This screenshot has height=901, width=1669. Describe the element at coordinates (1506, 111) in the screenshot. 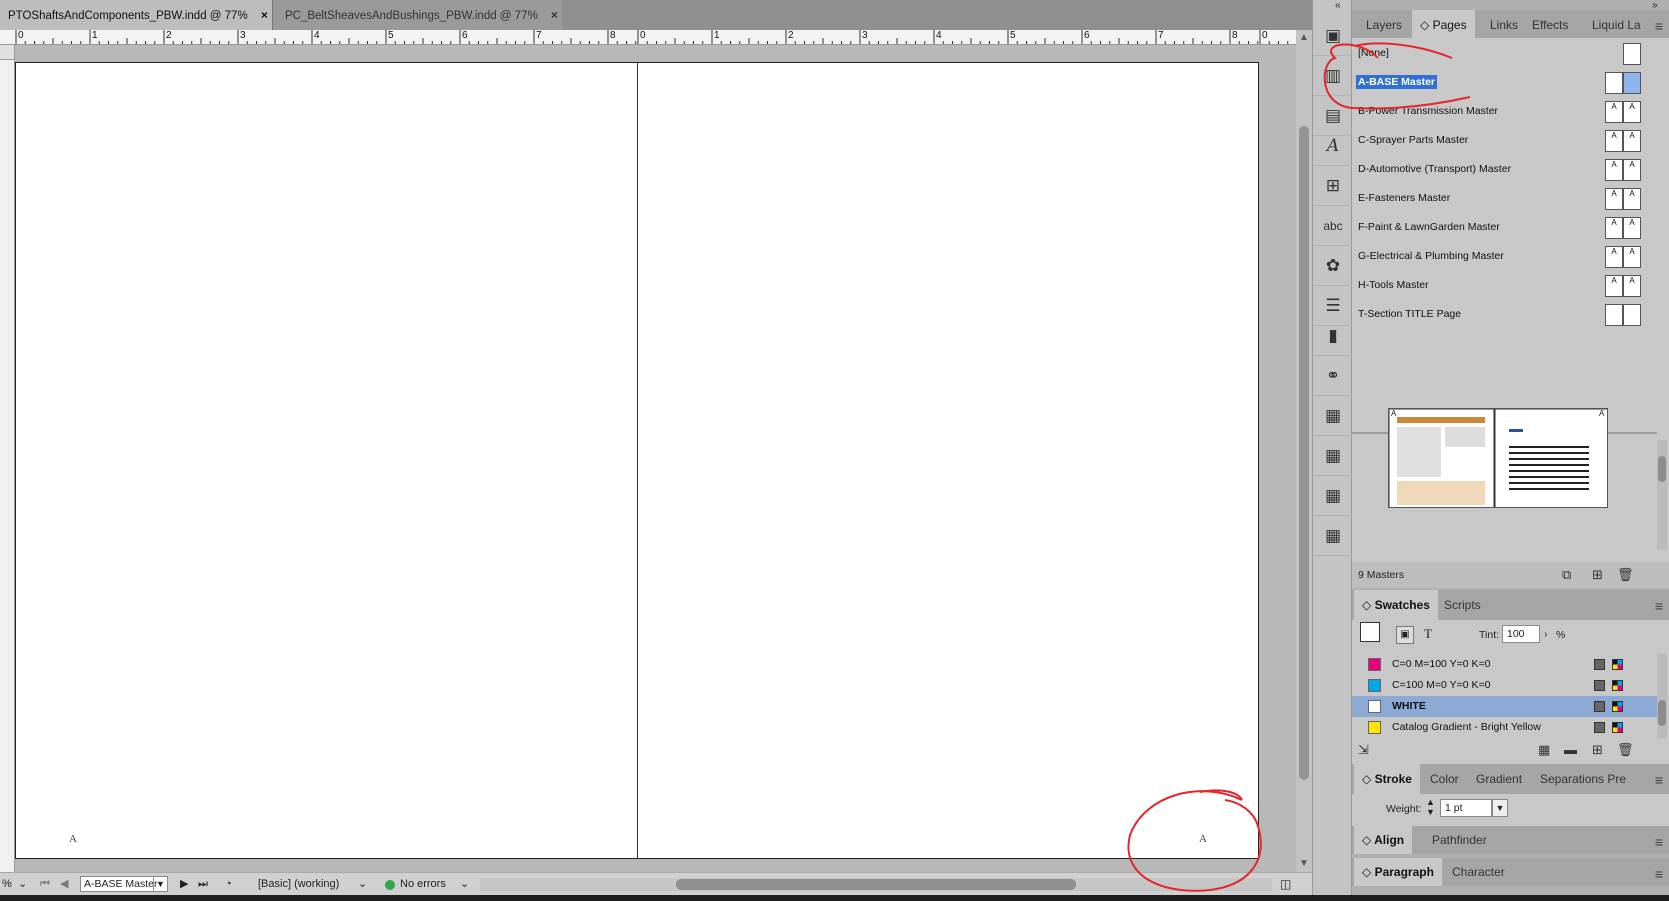

I see `master-item: B-Power Transmission Master A A` at that location.